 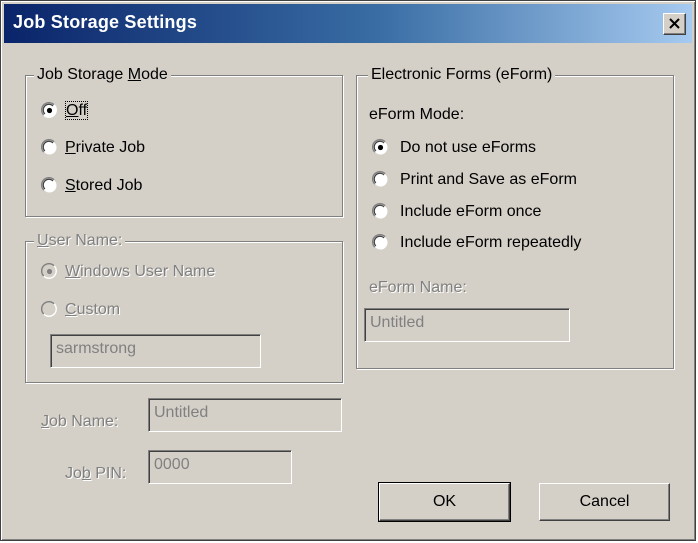 What do you see at coordinates (104, 185) in the screenshot?
I see `radio-stored-job-label: Stored Job` at bounding box center [104, 185].